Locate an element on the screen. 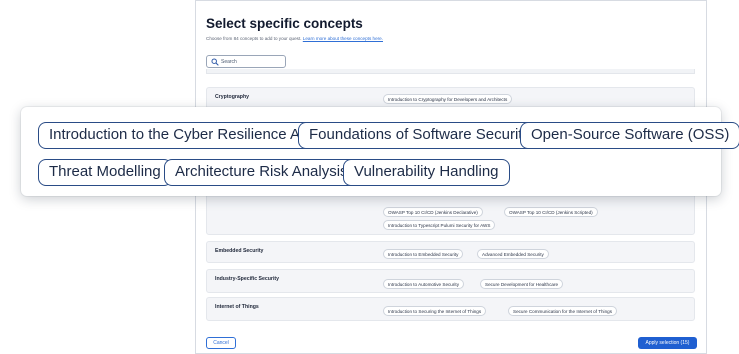 This screenshot has width=739, height=354. learn-more-link: Learn more about these concepts here. is located at coordinates (343, 38).